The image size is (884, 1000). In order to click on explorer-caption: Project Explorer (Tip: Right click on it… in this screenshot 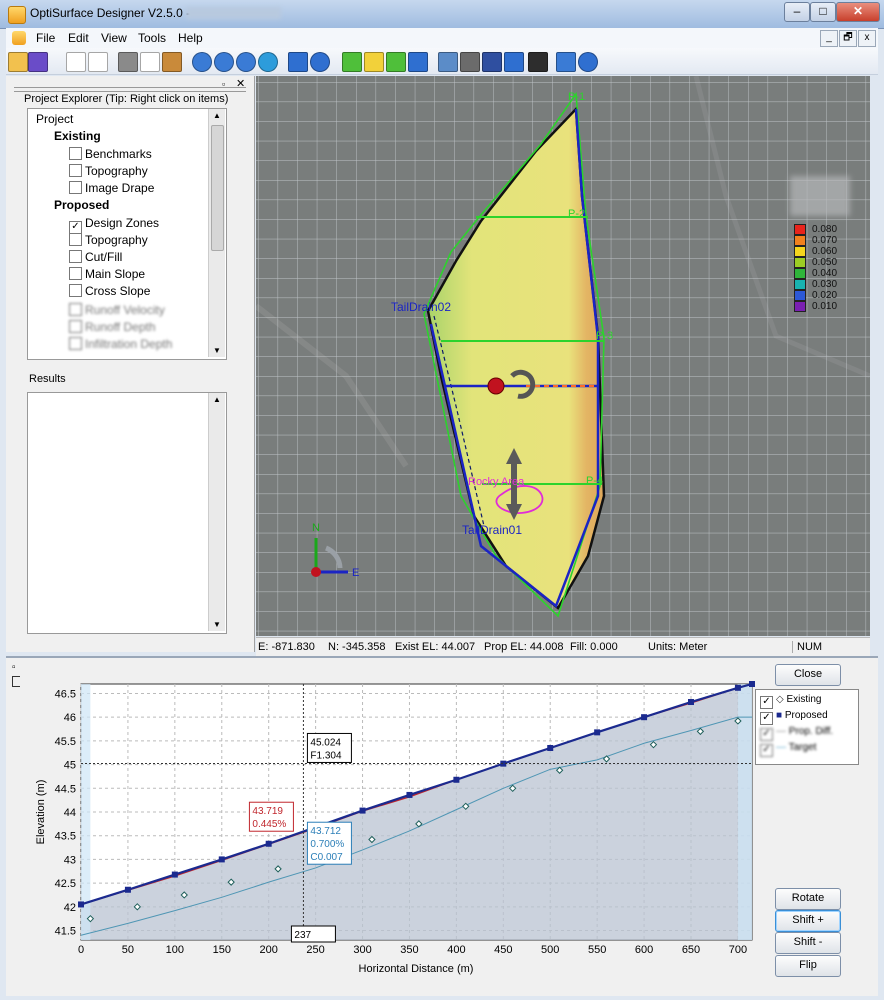, I will do `click(126, 99)`.